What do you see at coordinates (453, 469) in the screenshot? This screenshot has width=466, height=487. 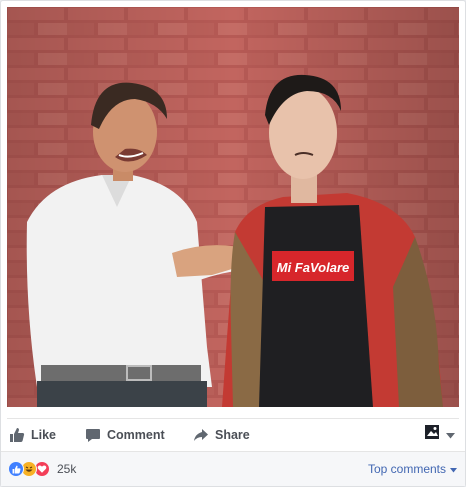 I see `caret-down-icon` at bounding box center [453, 469].